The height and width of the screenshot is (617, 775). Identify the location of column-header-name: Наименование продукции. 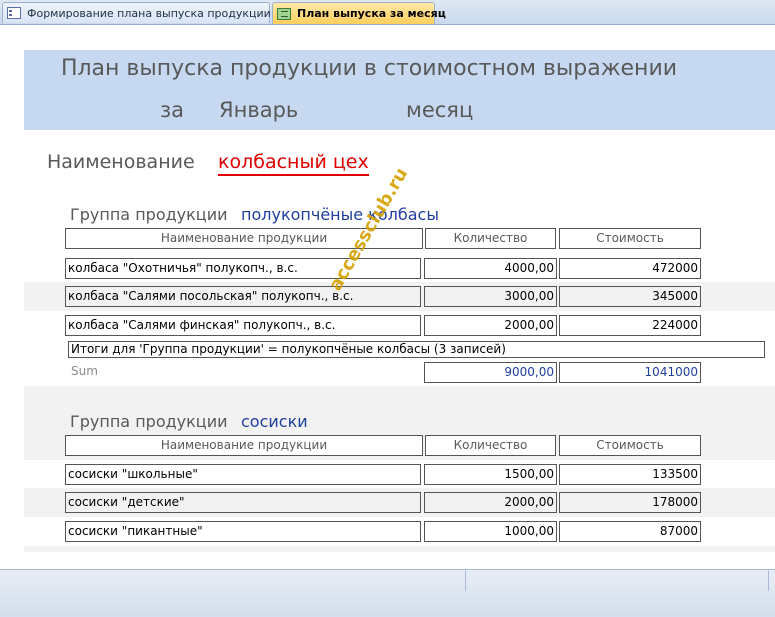
(244, 445).